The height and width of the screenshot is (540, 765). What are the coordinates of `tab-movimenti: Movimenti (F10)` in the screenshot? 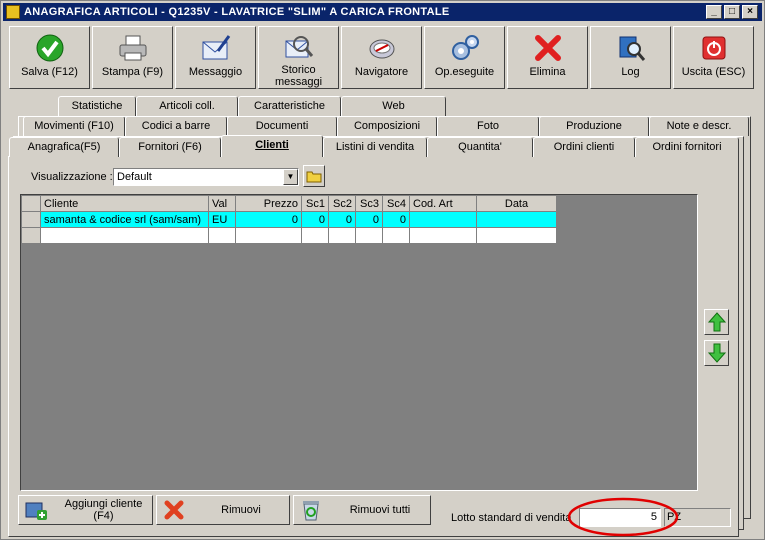 It's located at (74, 126).